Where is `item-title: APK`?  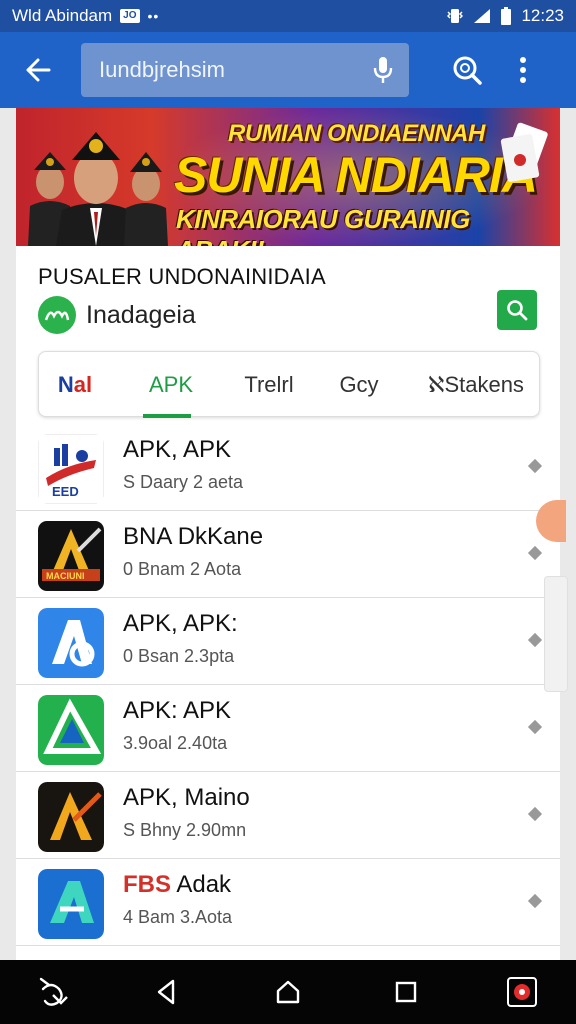 item-title: APK is located at coordinates (177, 710).